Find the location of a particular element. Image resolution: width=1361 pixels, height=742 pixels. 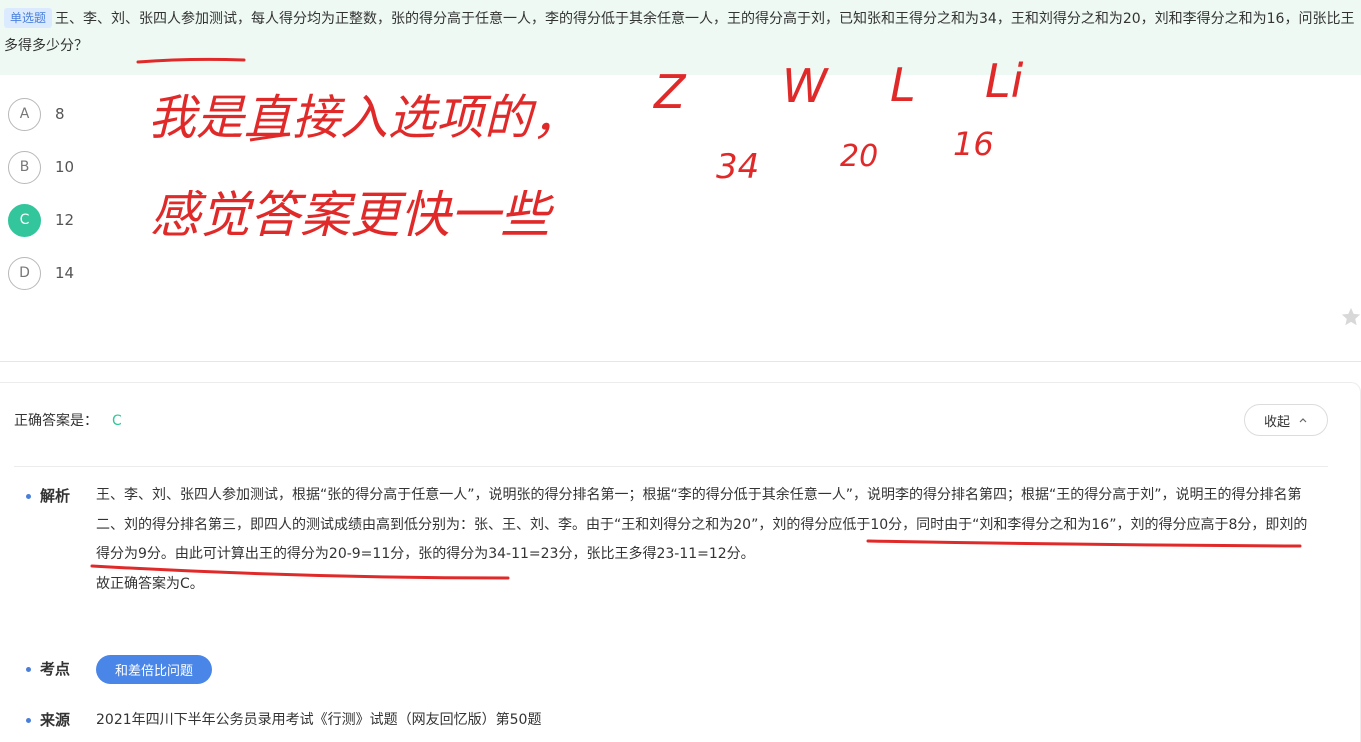

kaodian-tag: 和差倍比问题 is located at coordinates (154, 669).